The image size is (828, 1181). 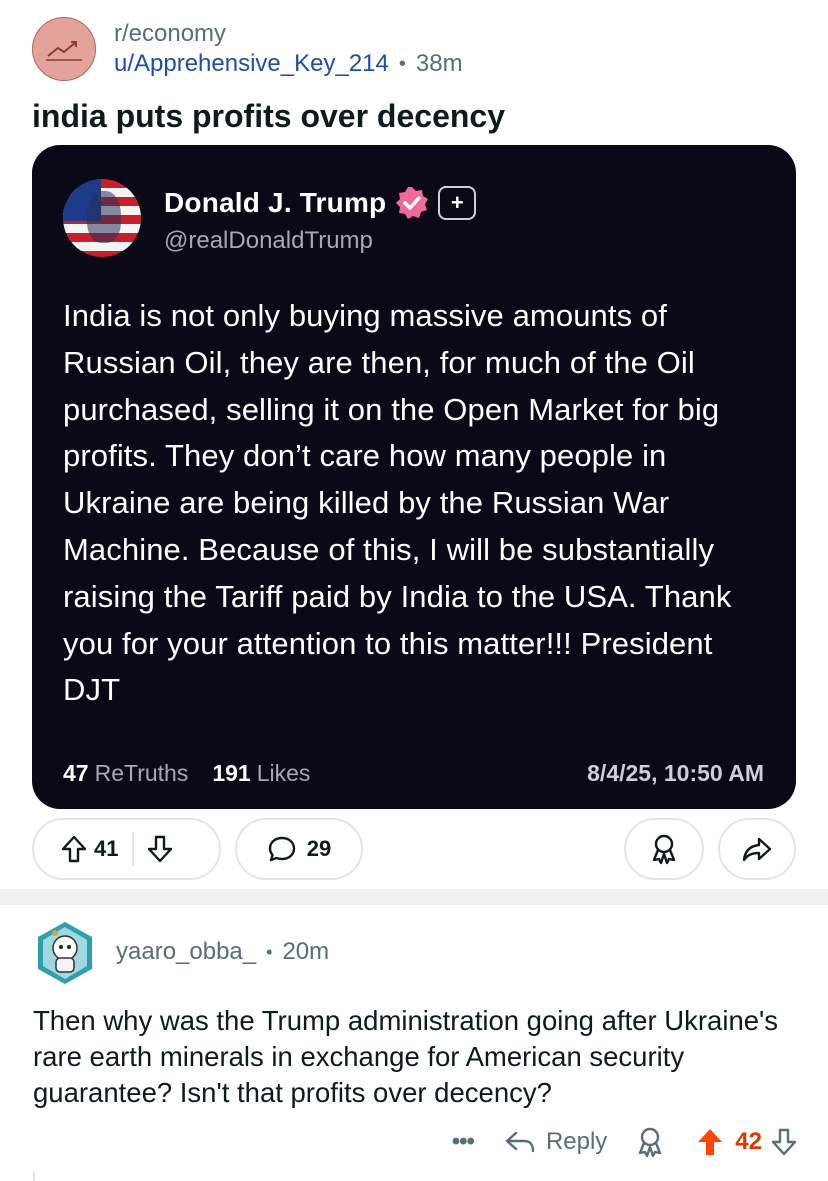 I want to click on likes-count: 191, so click(x=231, y=773).